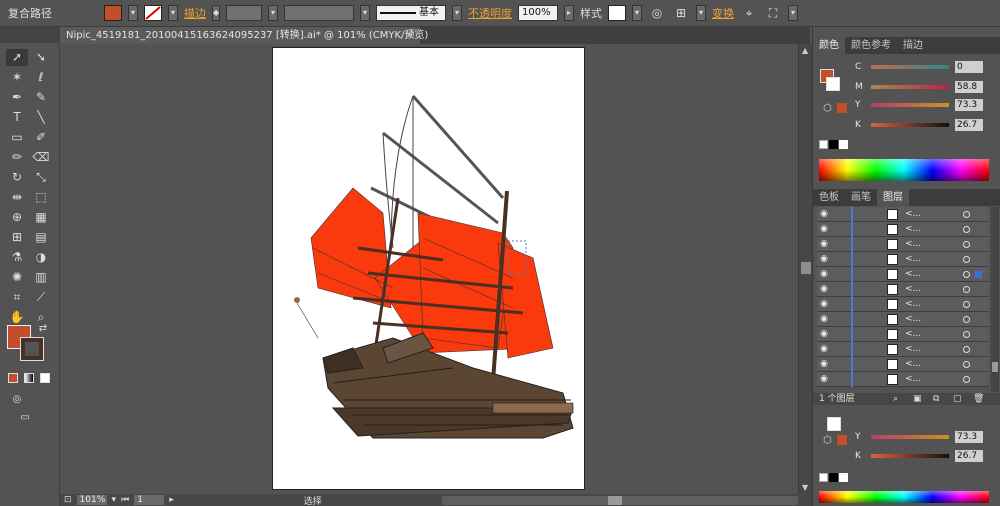 This screenshot has height=506, width=1000. What do you see at coordinates (29, 35) in the screenshot?
I see `tools-grip` at bounding box center [29, 35].